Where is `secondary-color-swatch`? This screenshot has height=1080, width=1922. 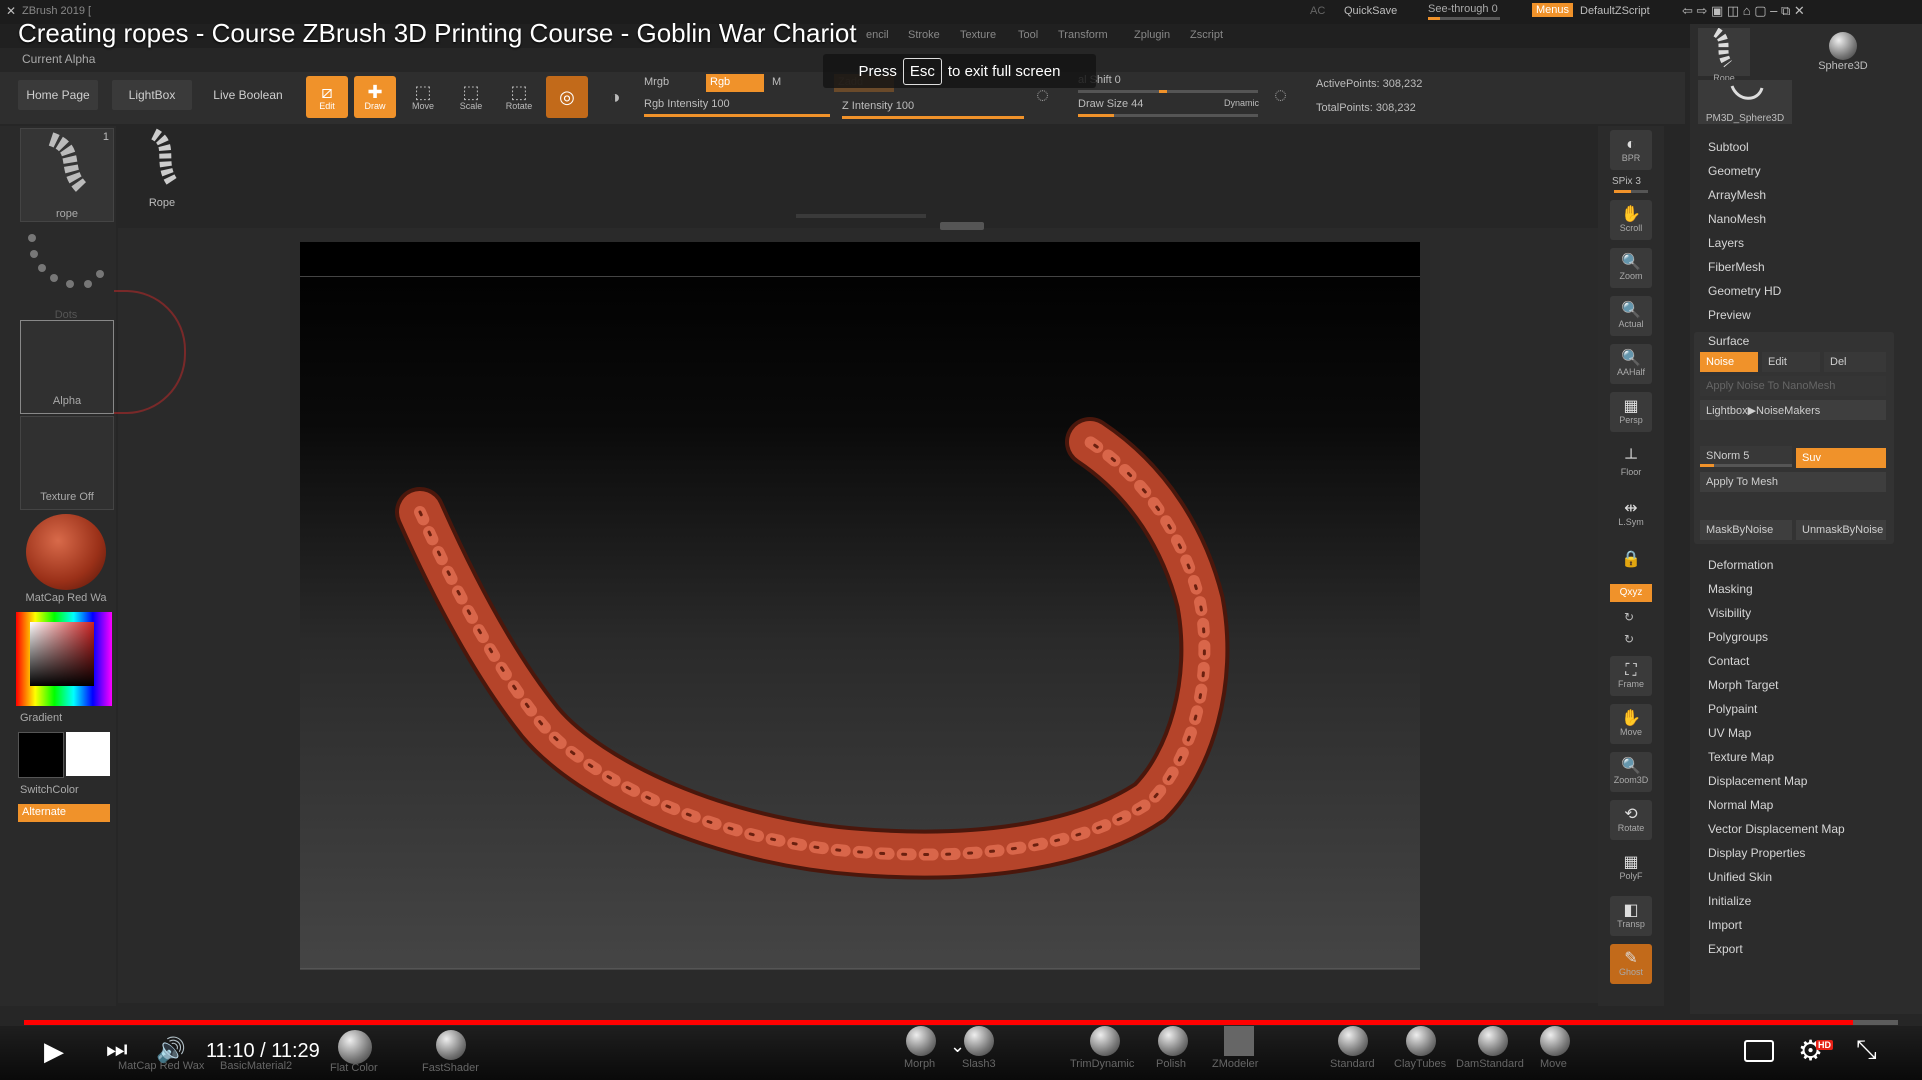
secondary-color-swatch is located at coordinates (41, 755).